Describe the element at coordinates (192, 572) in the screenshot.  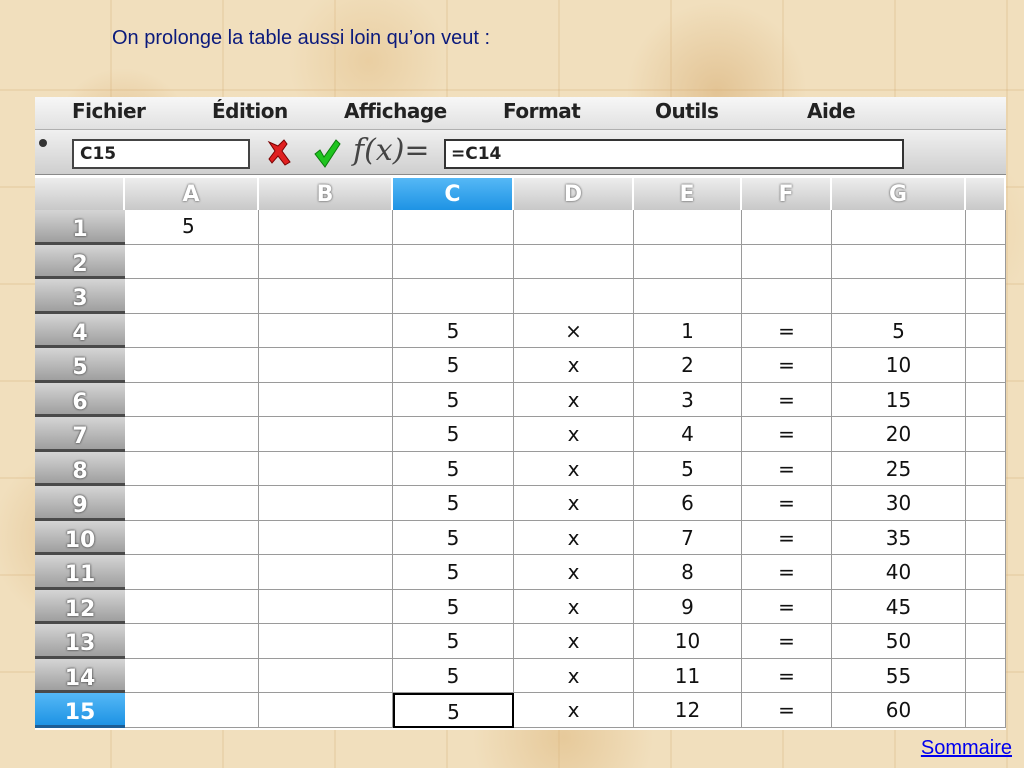
I see `cell-a11` at that location.